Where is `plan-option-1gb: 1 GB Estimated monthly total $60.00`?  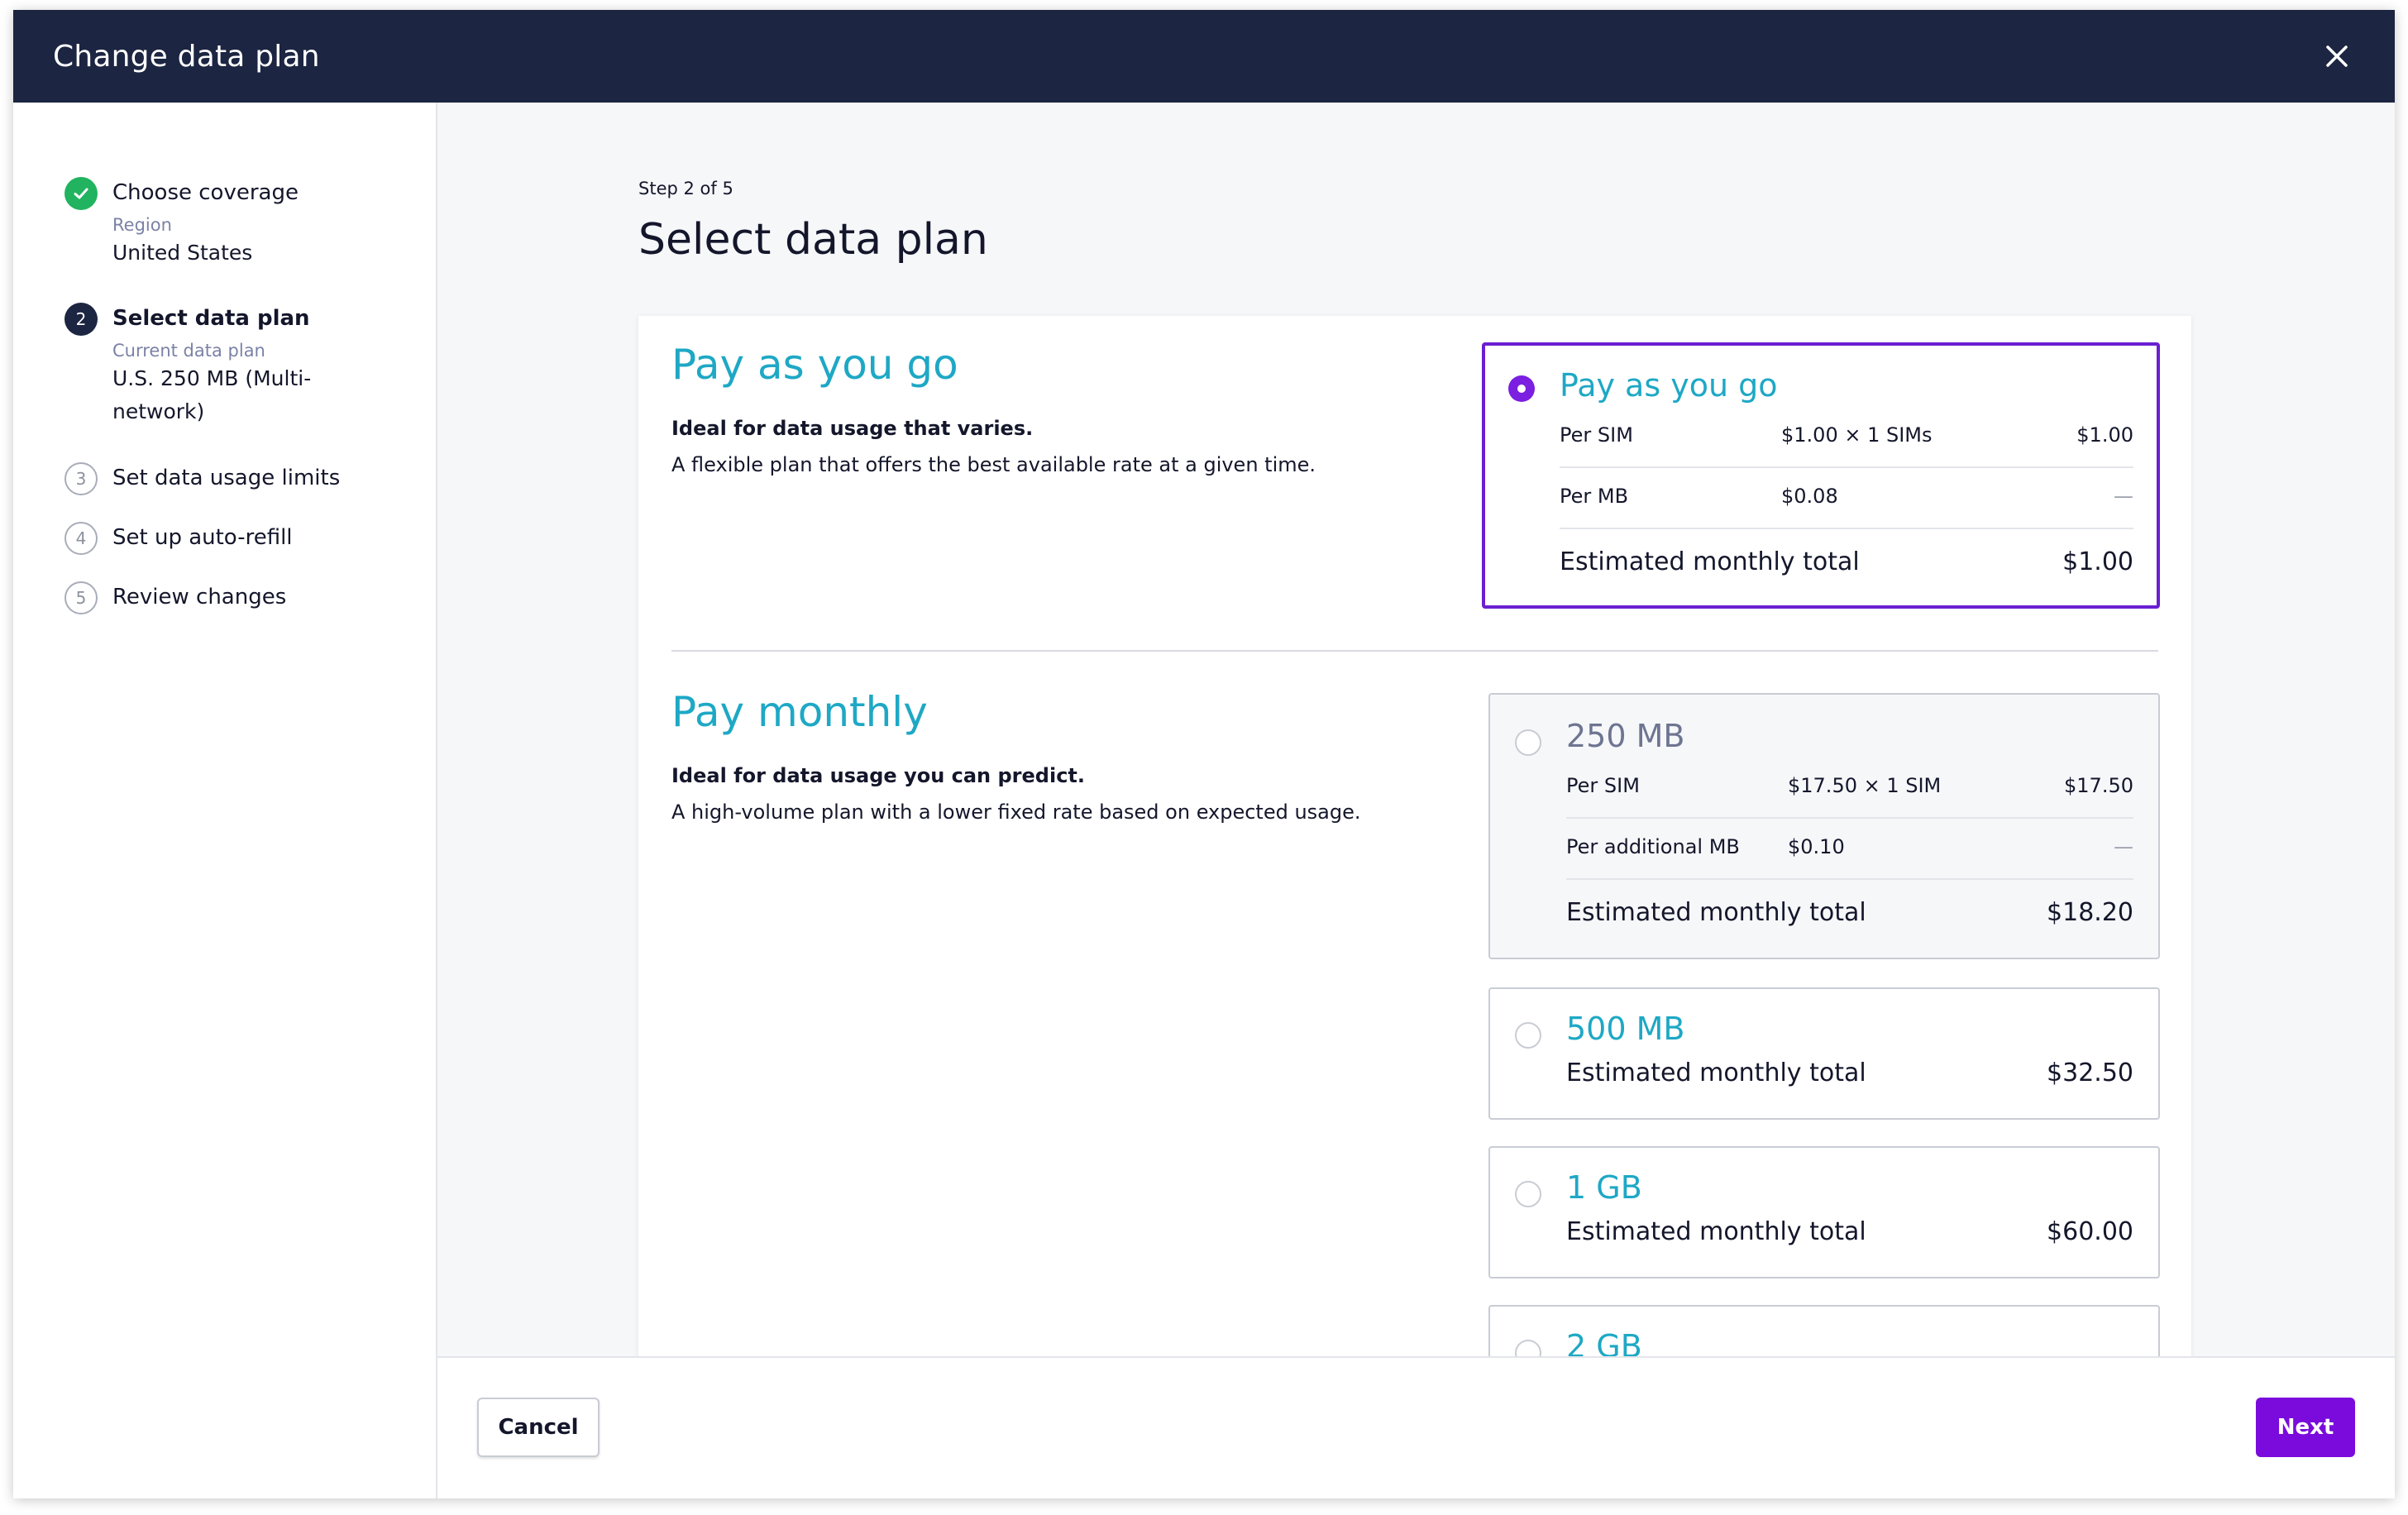
plan-option-1gb: 1 GB Estimated monthly total $60.00 is located at coordinates (1824, 1212).